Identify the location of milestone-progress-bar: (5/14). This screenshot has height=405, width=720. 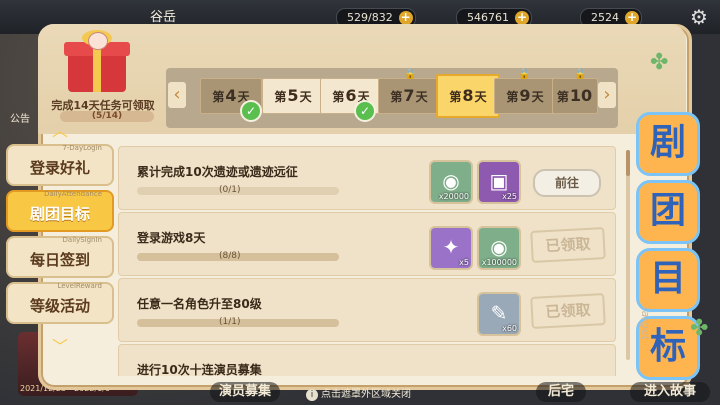
(107, 116).